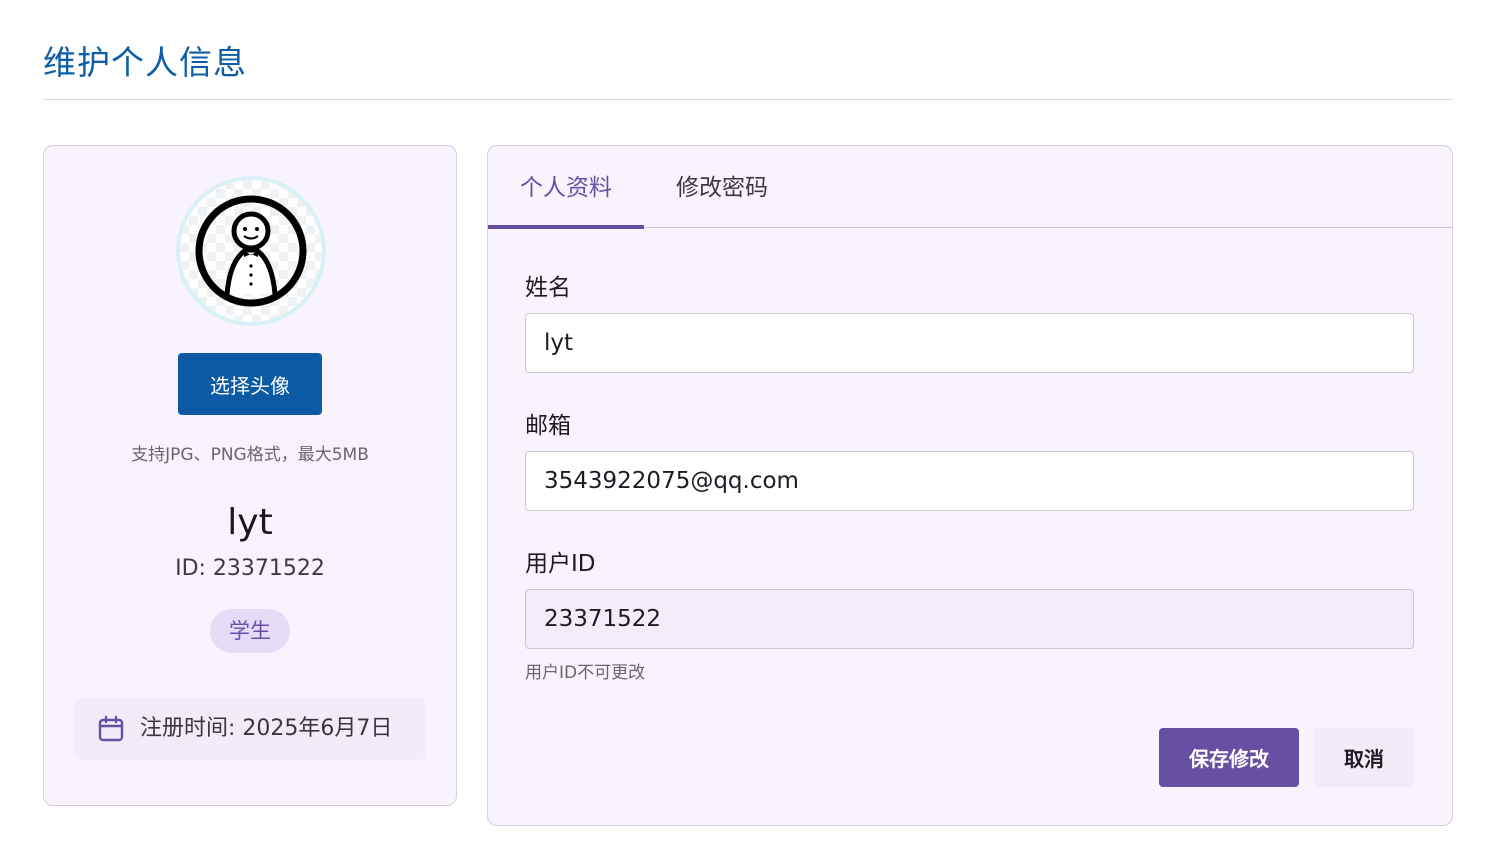  What do you see at coordinates (548, 426) in the screenshot?
I see `email-label: 邮箱` at bounding box center [548, 426].